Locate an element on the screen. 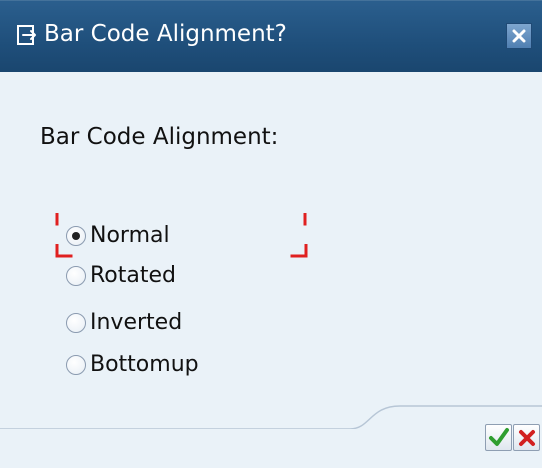  dialog-icon is located at coordinates (27, 35).